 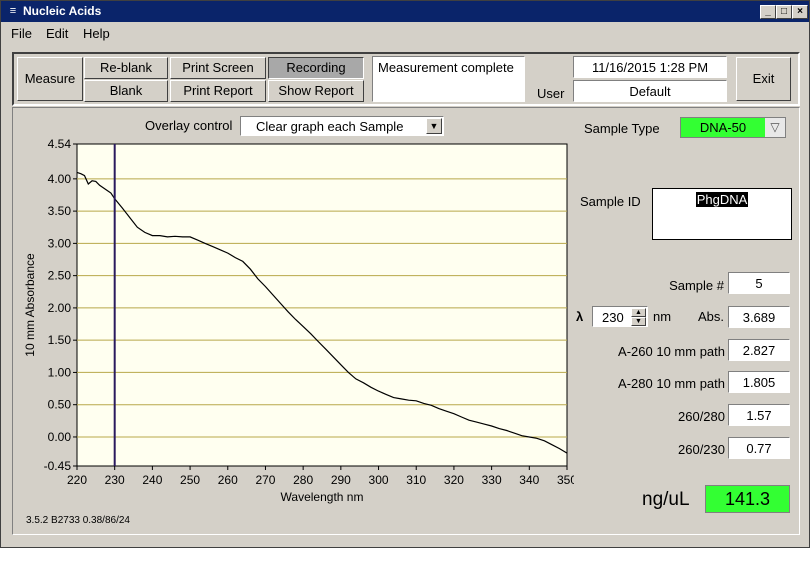 What do you see at coordinates (638, 312) in the screenshot?
I see `spin-up-icon: ▲` at bounding box center [638, 312].